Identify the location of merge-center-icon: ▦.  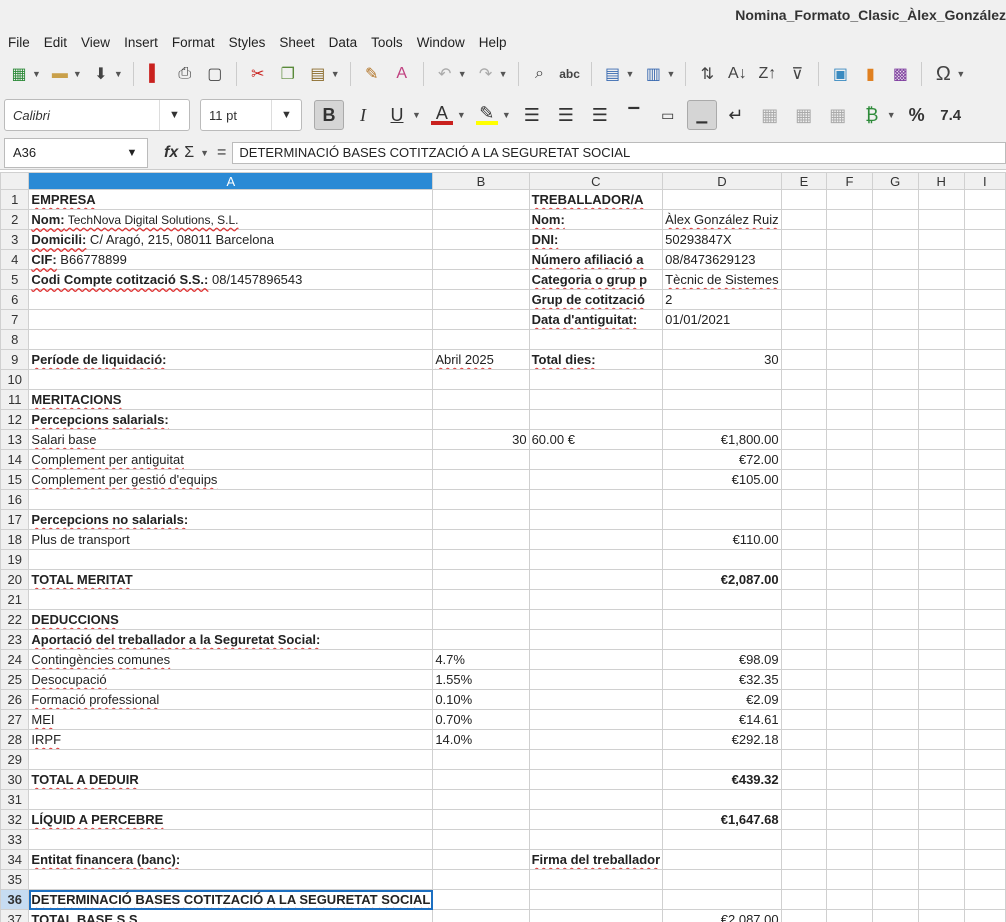
(838, 115).